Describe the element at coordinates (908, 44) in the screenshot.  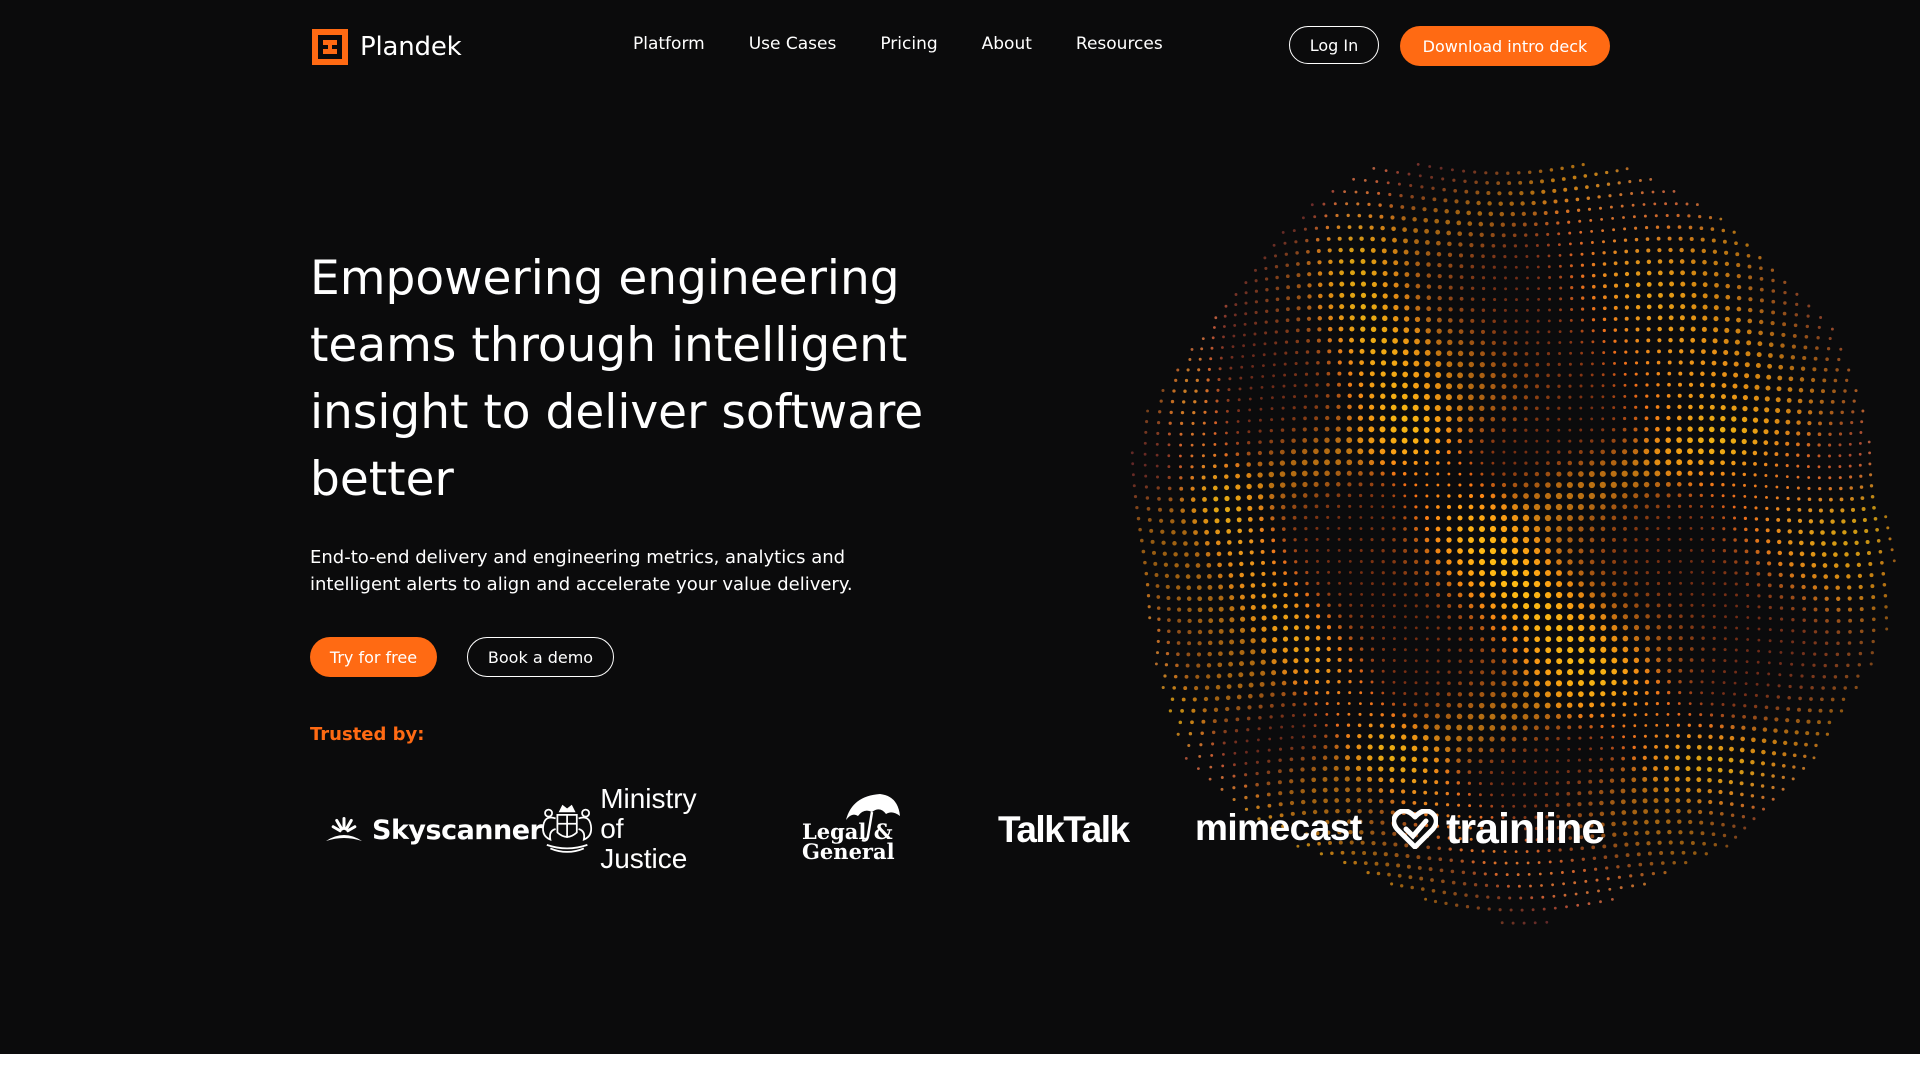
I see `nav-pricing: Pricing` at that location.